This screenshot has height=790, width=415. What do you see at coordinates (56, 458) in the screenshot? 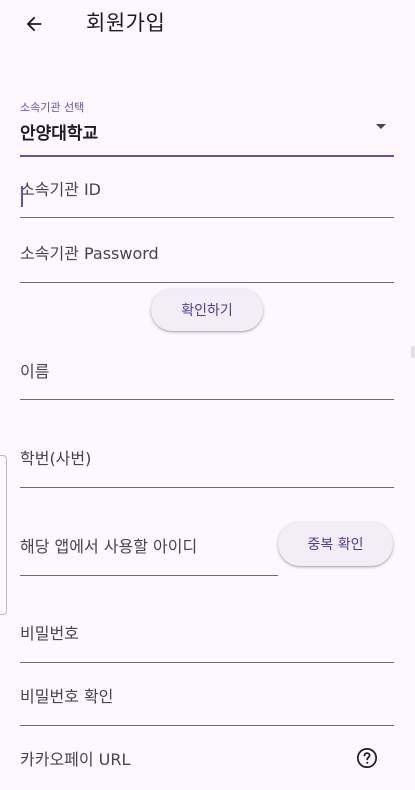
I see `student-id-label: 학번(사번)` at bounding box center [56, 458].